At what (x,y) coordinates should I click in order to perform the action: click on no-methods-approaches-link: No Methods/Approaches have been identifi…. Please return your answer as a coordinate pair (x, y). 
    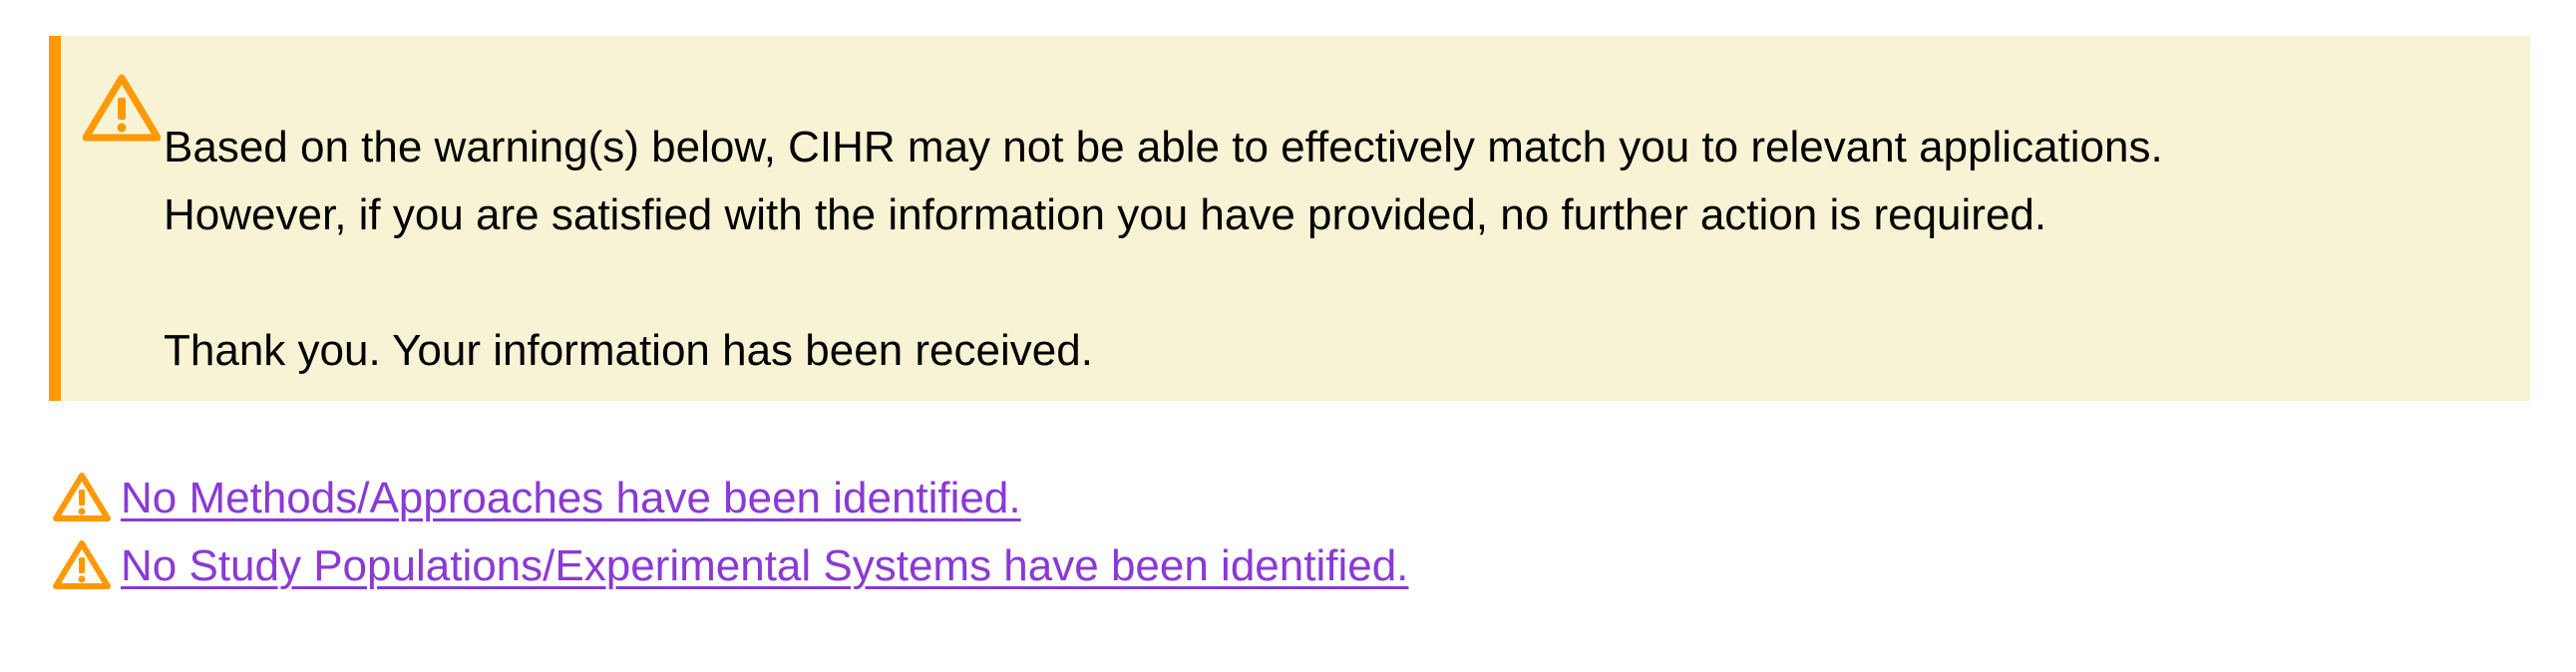
    Looking at the image, I should click on (571, 498).